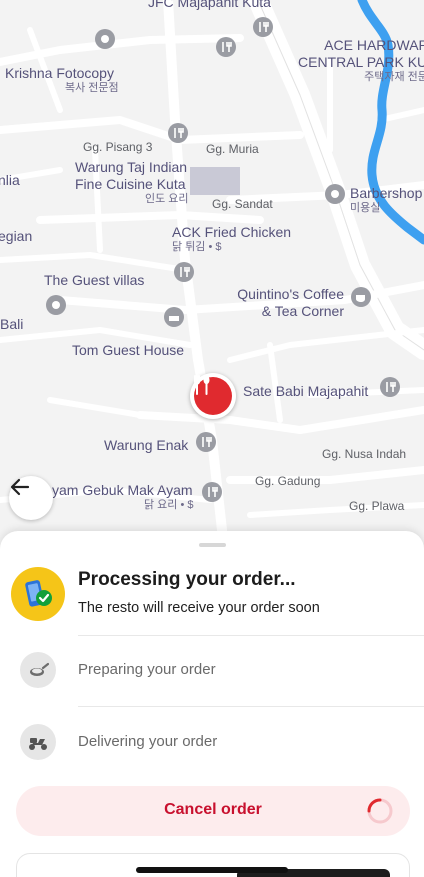  Describe the element at coordinates (10, 180) in the screenshot. I see `map-label-edge-1: nlia` at that location.